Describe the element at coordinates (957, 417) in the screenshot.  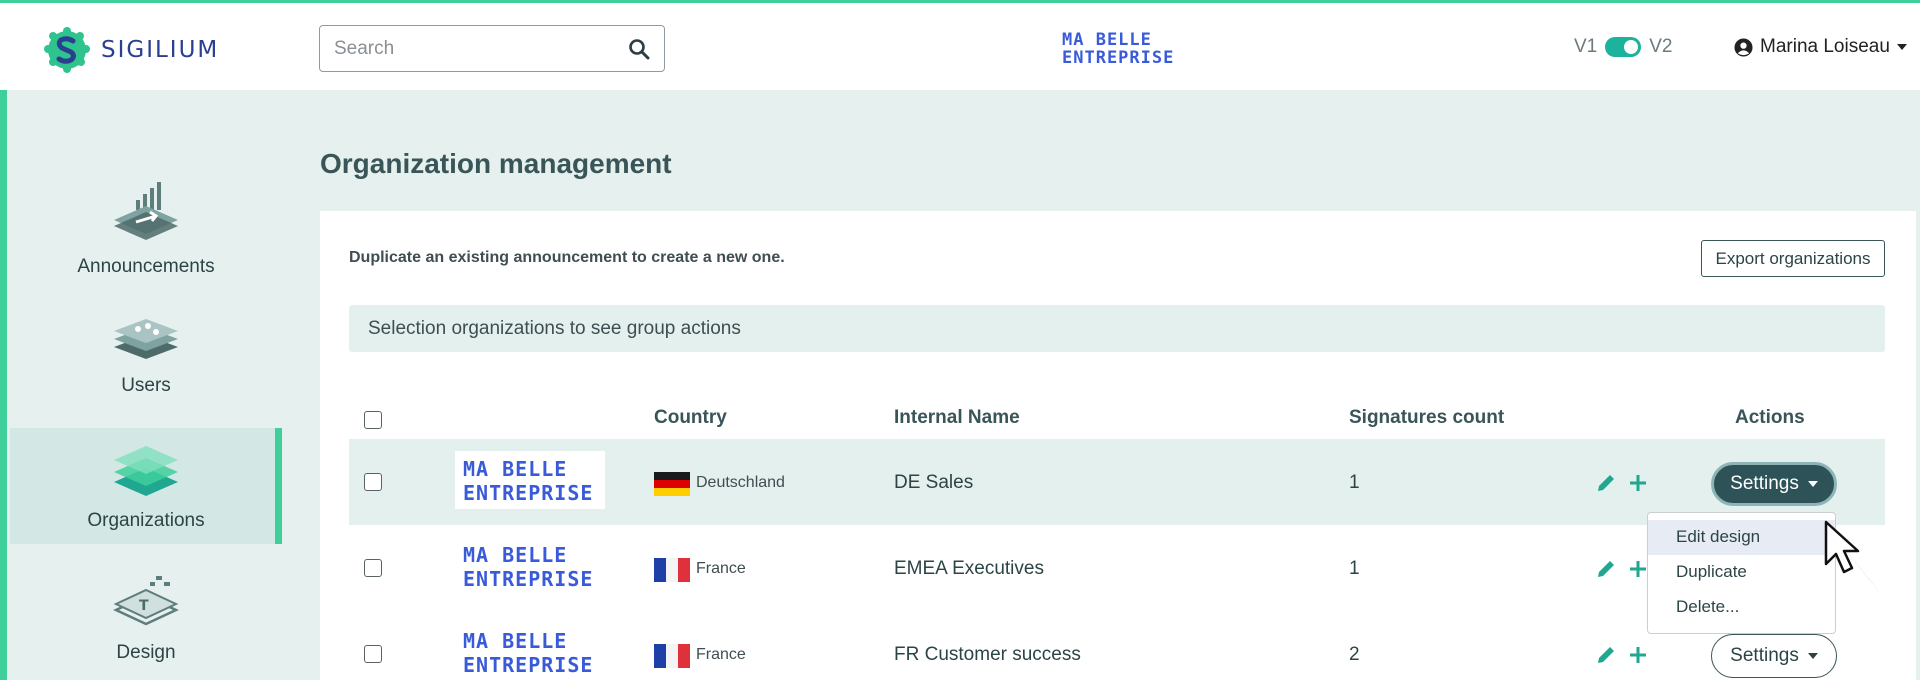
I see `column-header-internal-name: Internal Name` at that location.